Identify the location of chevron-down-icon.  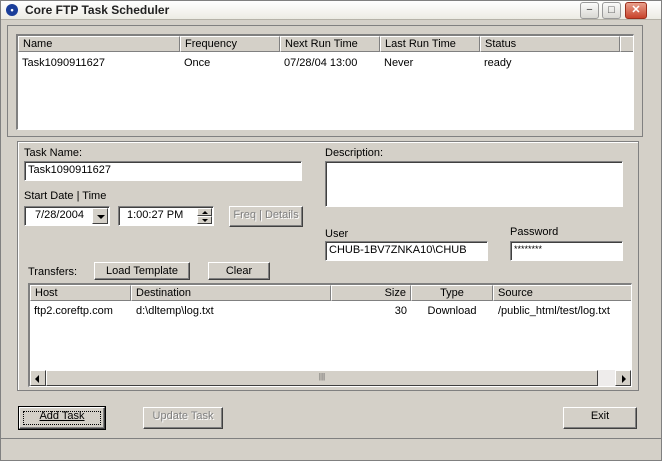
(100, 216).